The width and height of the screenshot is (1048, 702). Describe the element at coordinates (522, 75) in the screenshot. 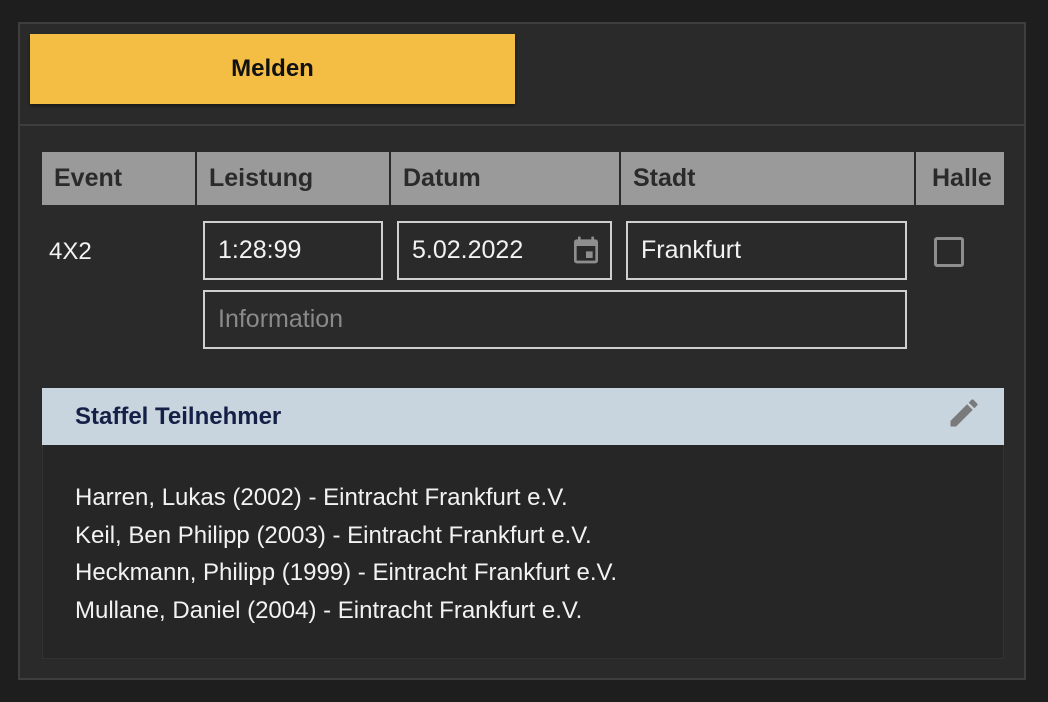

I see `action-bar: Melden` at that location.